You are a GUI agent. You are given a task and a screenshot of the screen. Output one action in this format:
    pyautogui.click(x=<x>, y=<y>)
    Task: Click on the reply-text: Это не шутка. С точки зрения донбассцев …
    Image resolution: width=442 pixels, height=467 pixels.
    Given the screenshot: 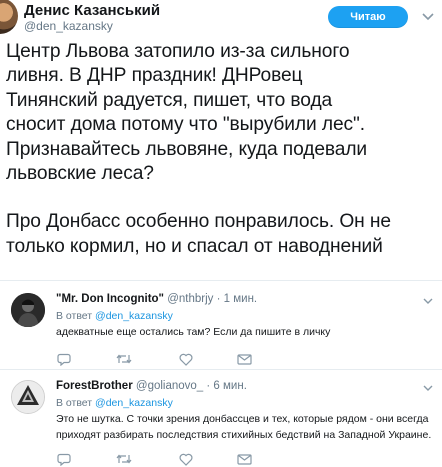 What is the action you would take?
    pyautogui.click(x=243, y=427)
    